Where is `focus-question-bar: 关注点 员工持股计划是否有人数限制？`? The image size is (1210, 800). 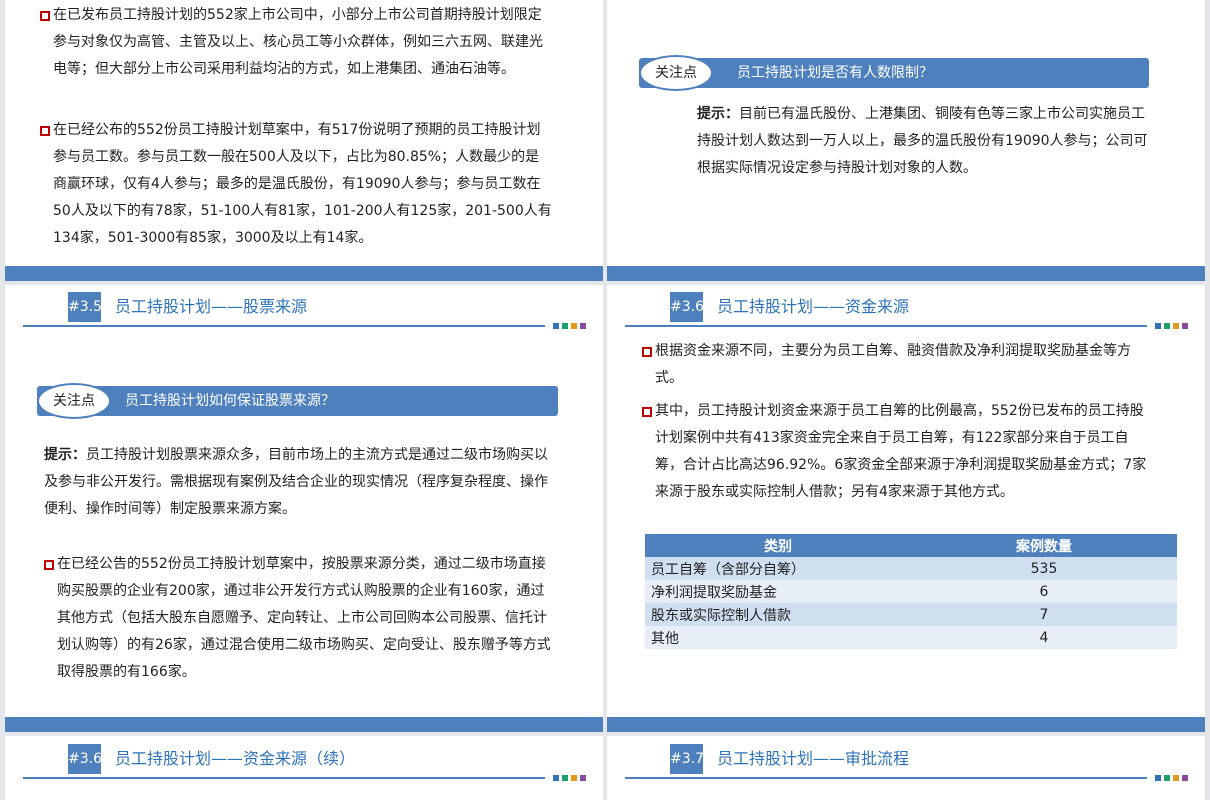
focus-question-bar: 关注点 员工持股计划是否有人数限制？ is located at coordinates (894, 73).